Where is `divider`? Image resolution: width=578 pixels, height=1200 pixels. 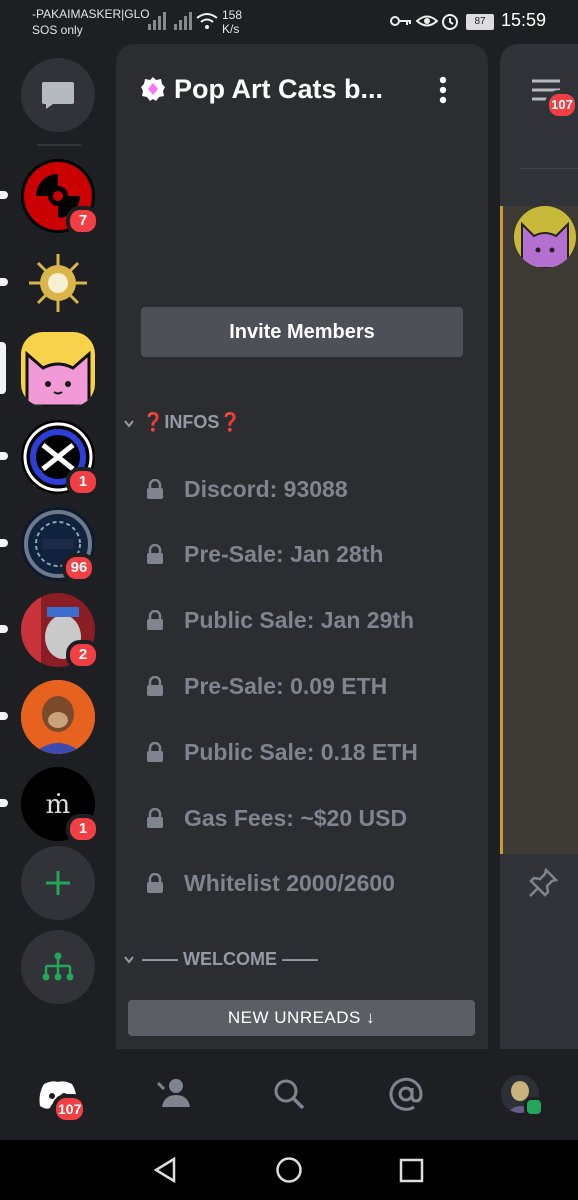
divider is located at coordinates (549, 168).